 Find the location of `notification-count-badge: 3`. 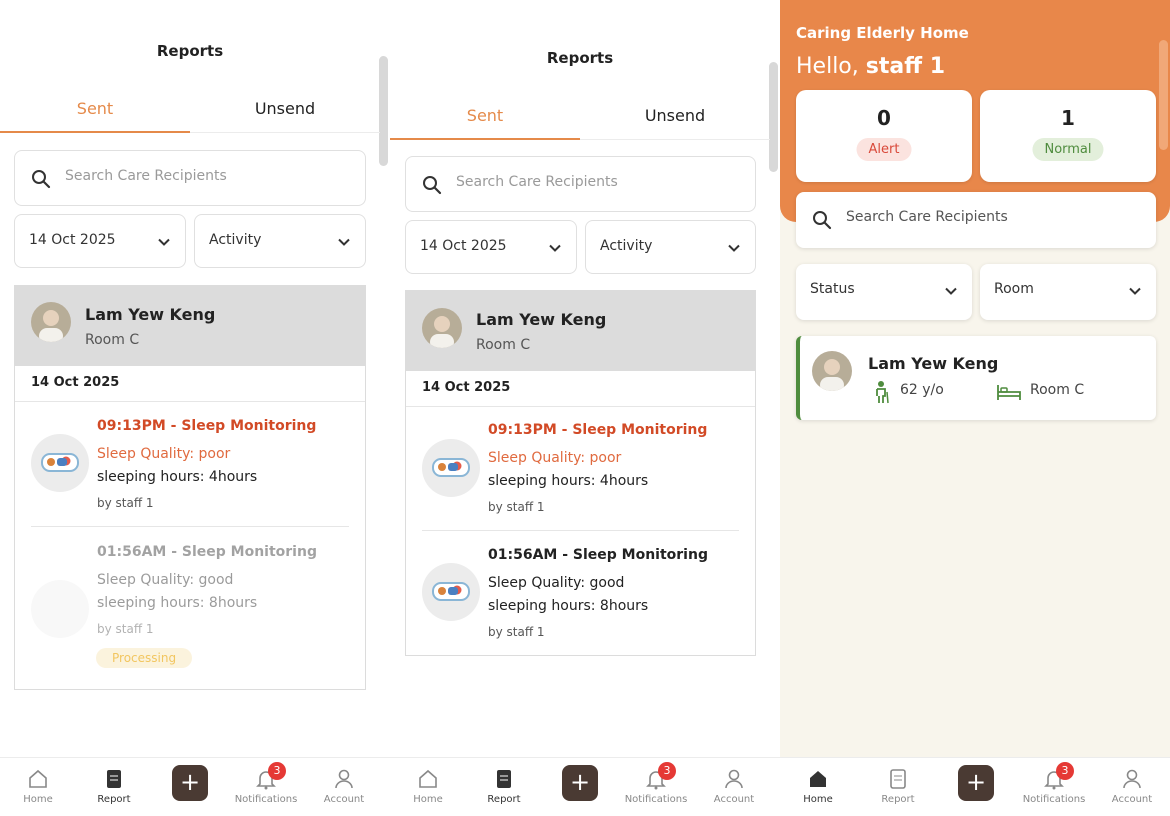

notification-count-badge: 3 is located at coordinates (1065, 771).